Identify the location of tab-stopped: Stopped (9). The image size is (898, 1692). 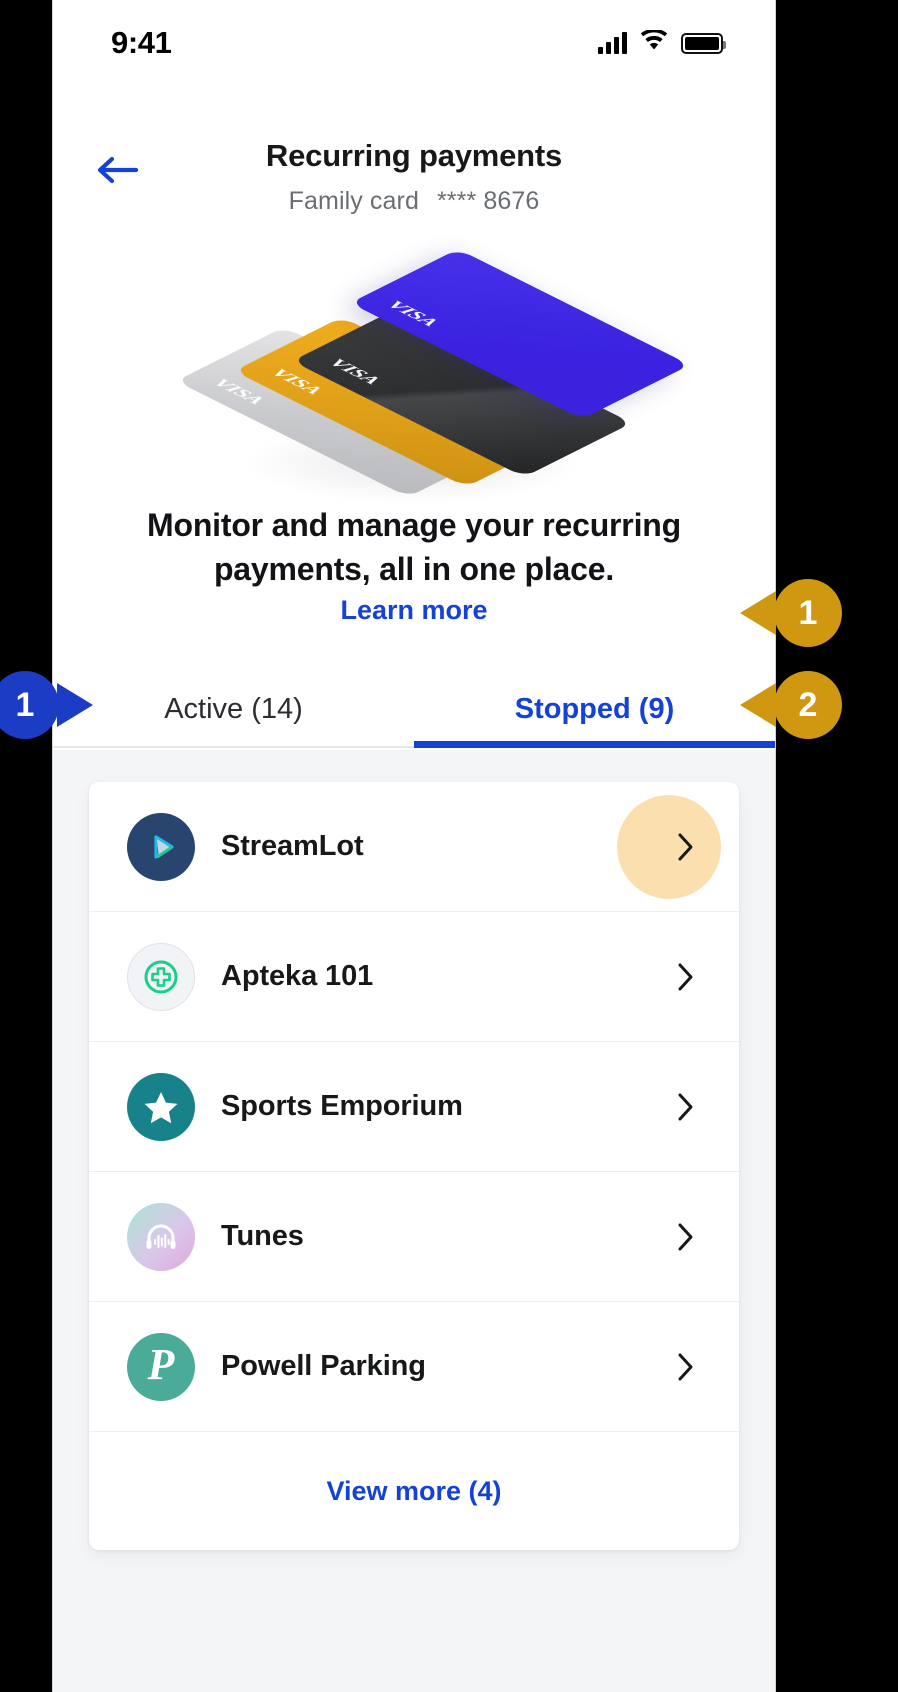
(594, 710).